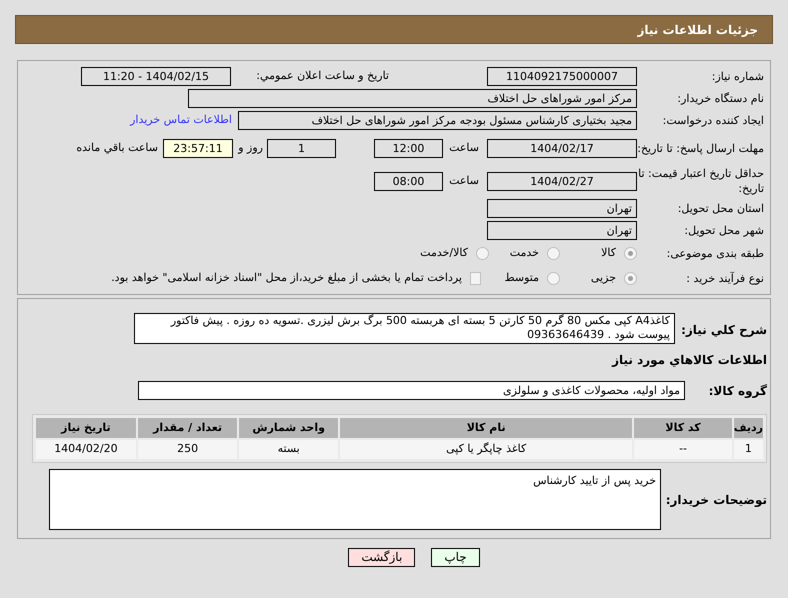 This screenshot has height=598, width=788. I want to click on table-cell: --, so click(683, 449).